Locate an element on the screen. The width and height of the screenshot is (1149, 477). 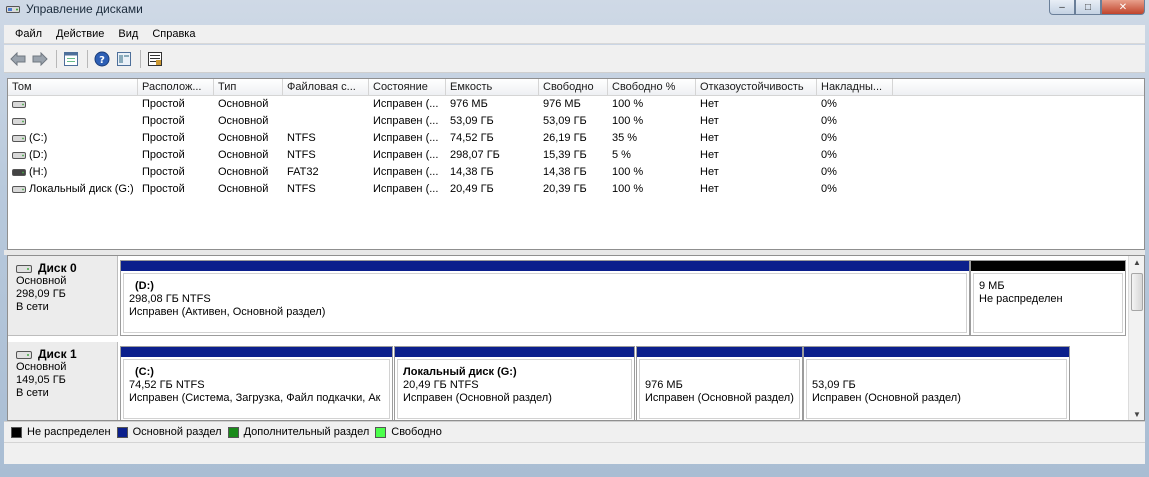
disk-label-0: Диск 0 Основной 298,09 ГБ В сети is located at coordinates (63, 296).